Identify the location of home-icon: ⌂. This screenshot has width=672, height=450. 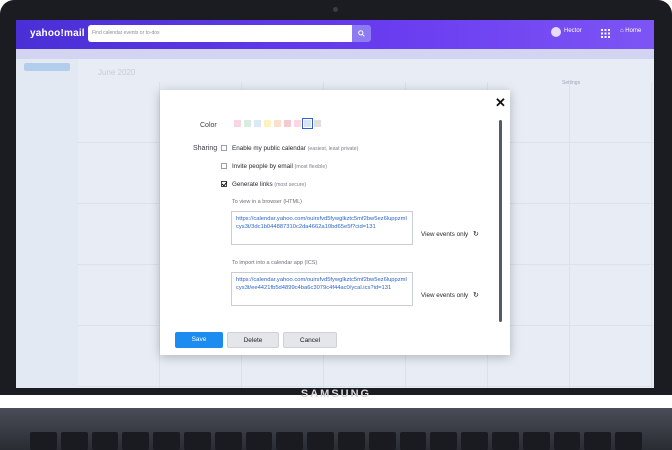
(622, 31).